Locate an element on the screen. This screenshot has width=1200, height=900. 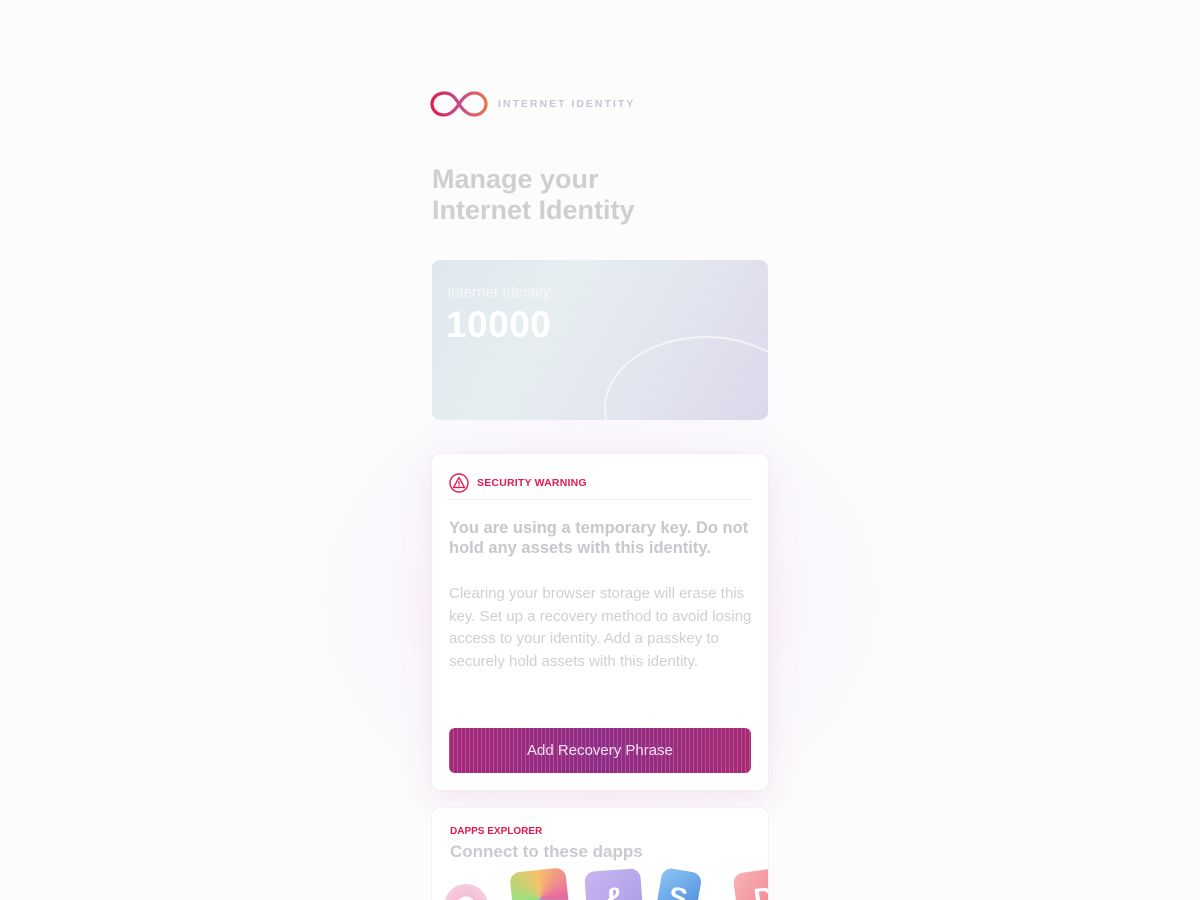
warning-triangle-icon is located at coordinates (459, 483).